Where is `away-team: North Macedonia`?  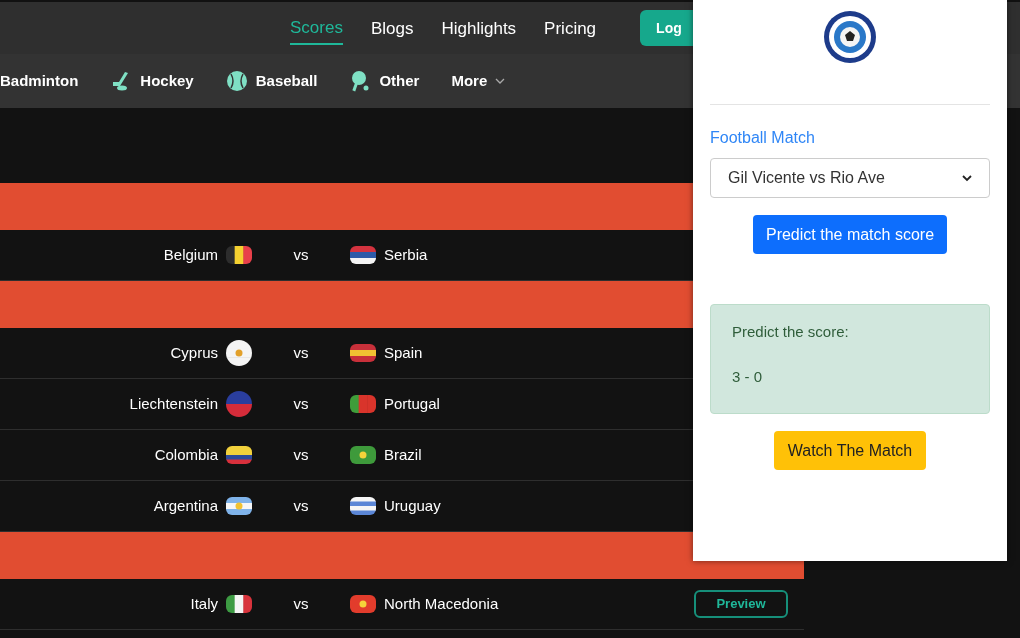
away-team: North Macedonia is located at coordinates (441, 603).